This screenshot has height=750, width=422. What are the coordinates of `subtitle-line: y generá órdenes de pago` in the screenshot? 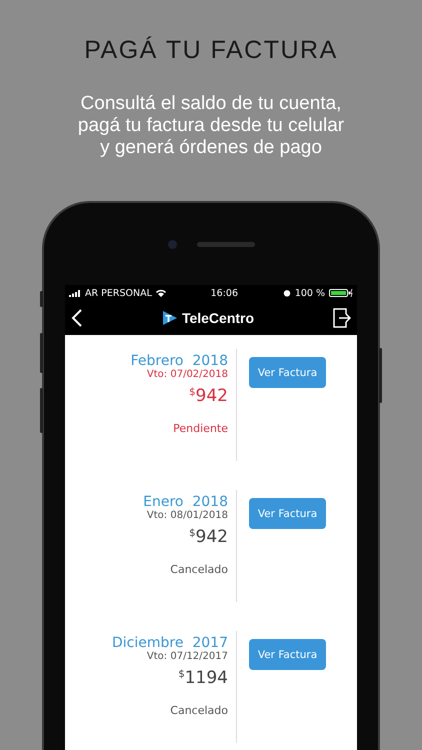 It's located at (211, 148).